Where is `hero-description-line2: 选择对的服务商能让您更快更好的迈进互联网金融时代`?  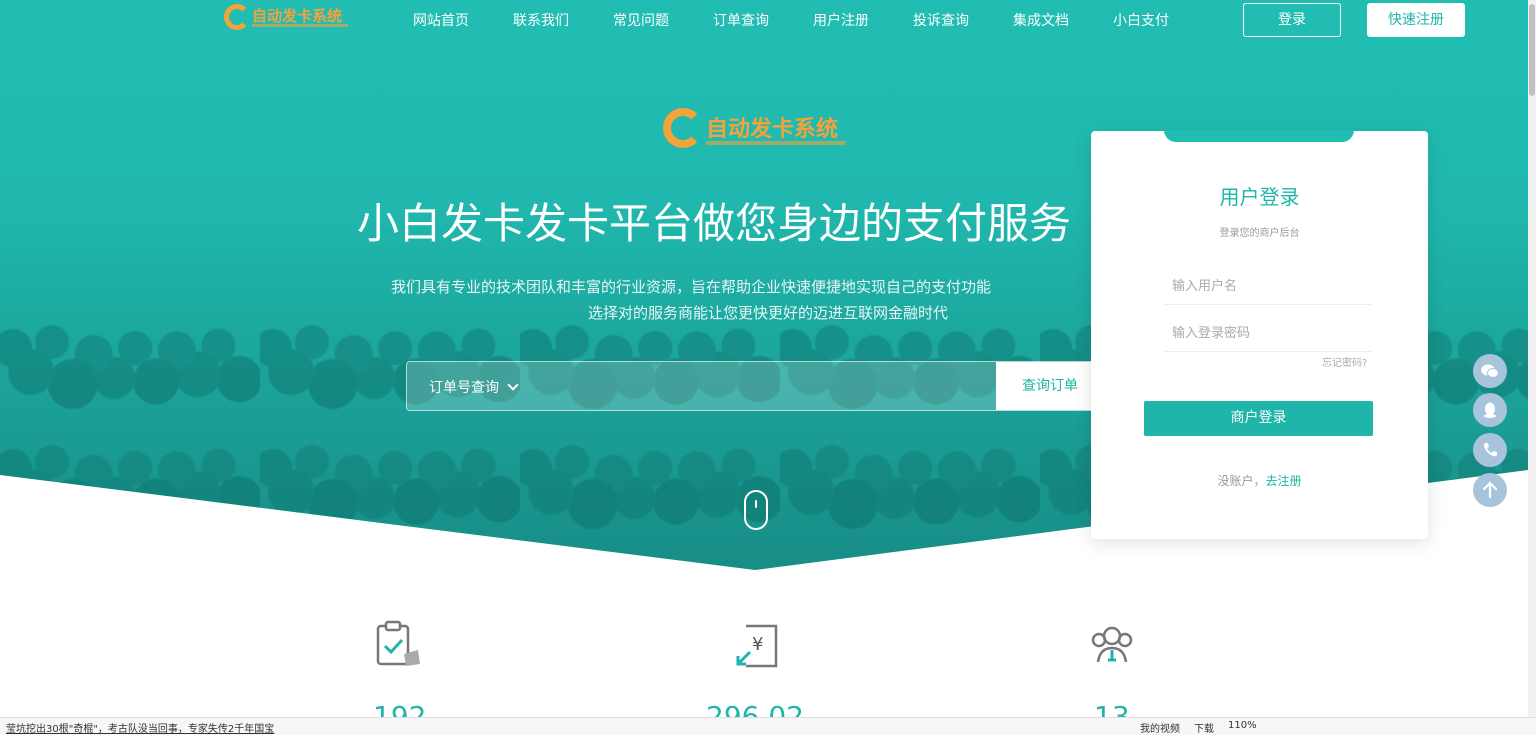 hero-description-line2: 选择对的服务商能让您更快更好的迈进互联网金融时代 is located at coordinates (767, 313).